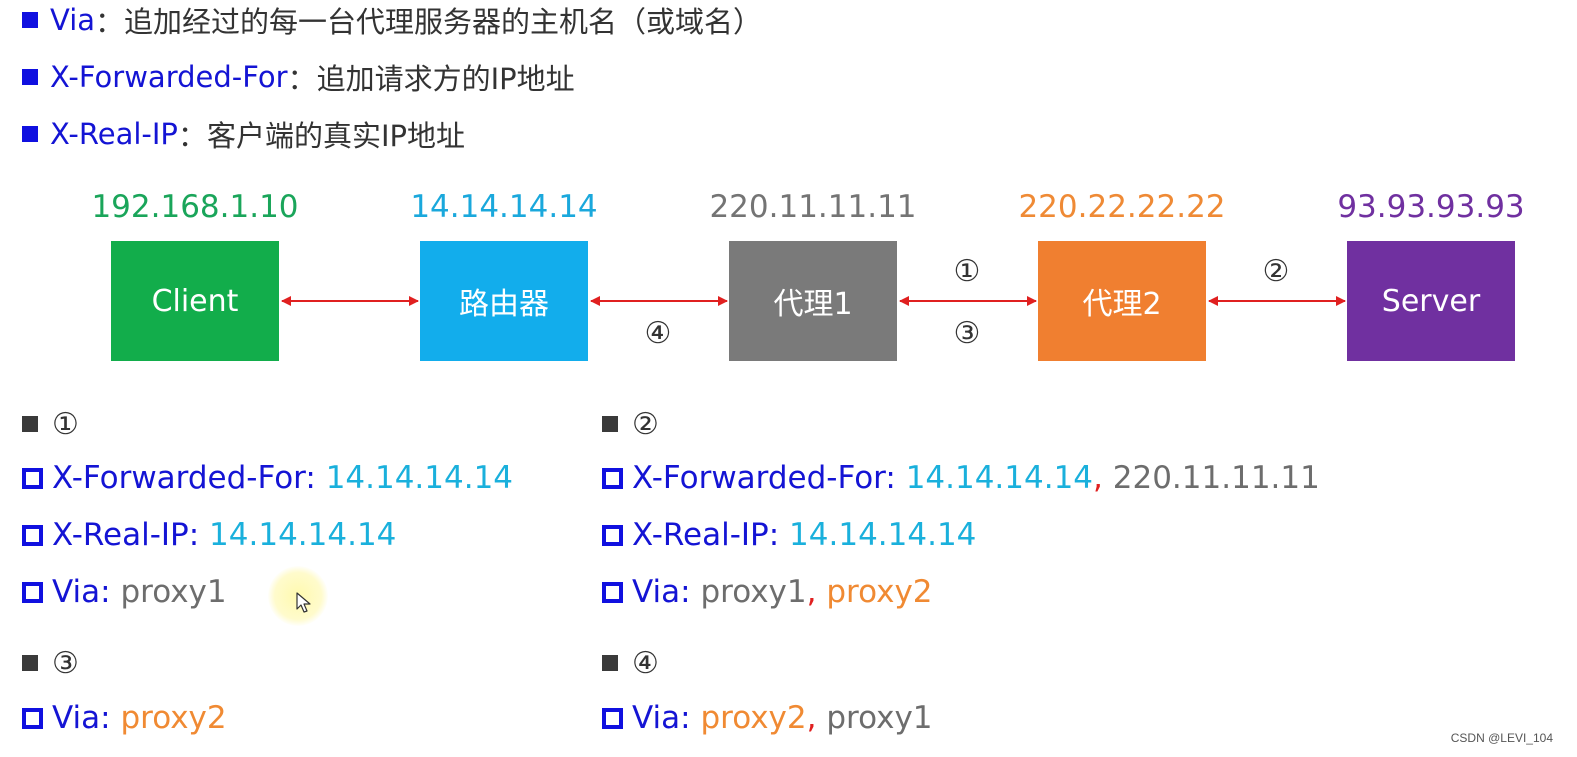 This screenshot has height=757, width=1577. I want to click on node-server: Server, so click(1431, 301).